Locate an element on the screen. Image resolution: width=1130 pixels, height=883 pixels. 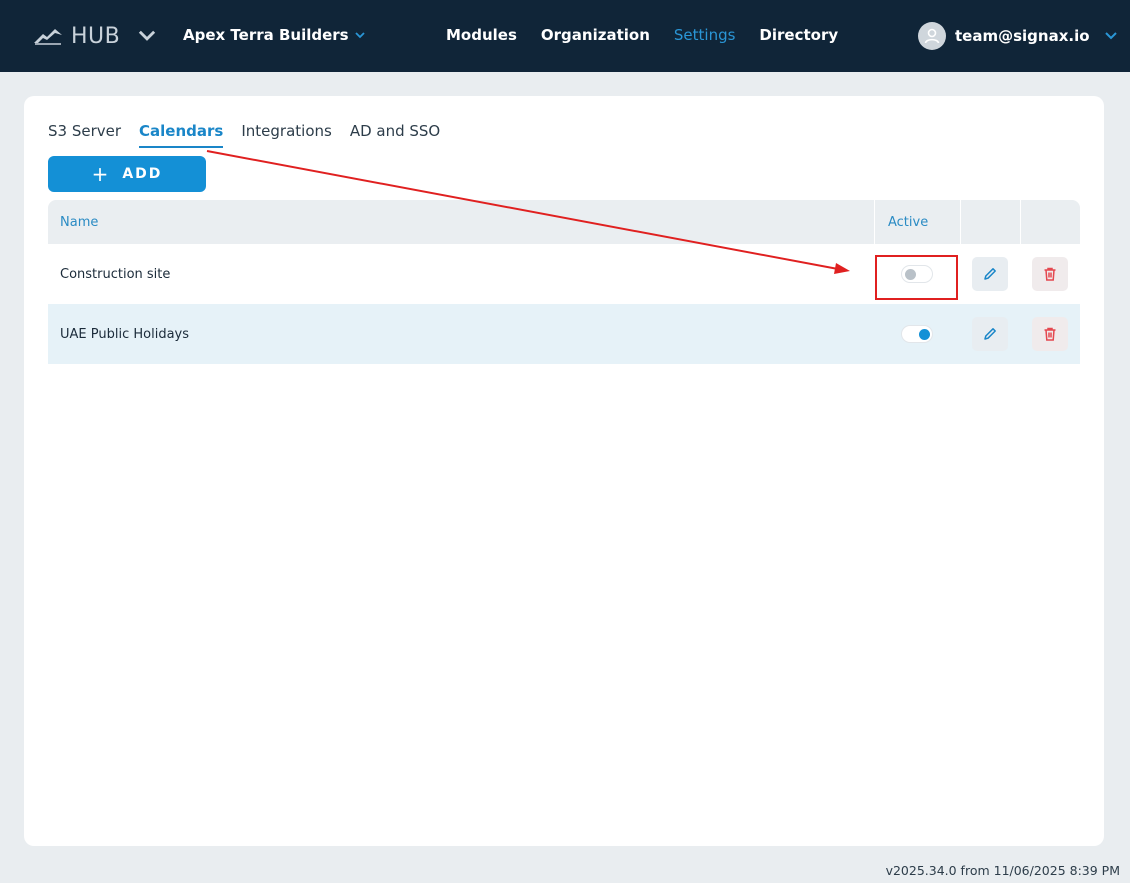
table-header: Name Active is located at coordinates (564, 222).